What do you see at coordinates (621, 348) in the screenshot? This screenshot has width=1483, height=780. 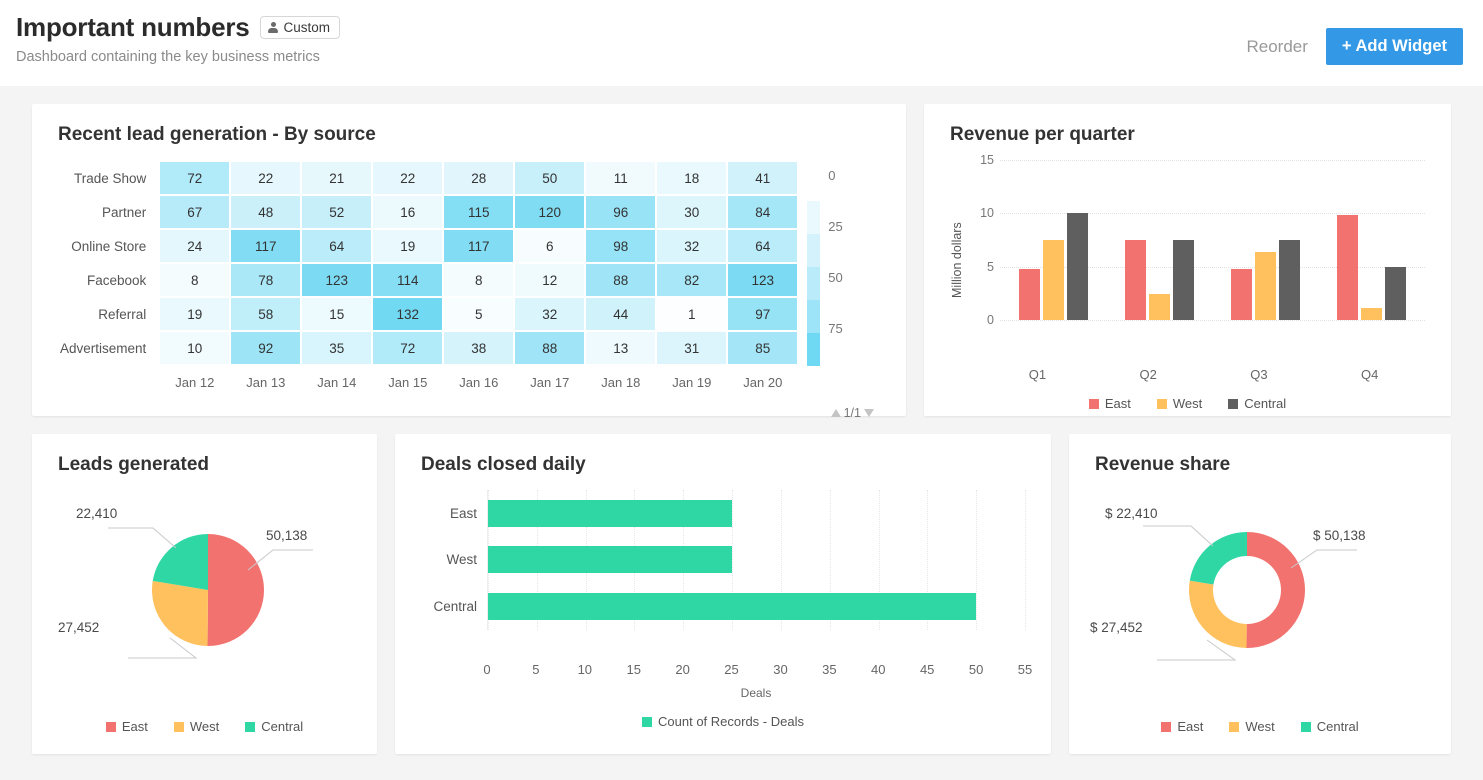 I see `heatmap-cell: 13` at bounding box center [621, 348].